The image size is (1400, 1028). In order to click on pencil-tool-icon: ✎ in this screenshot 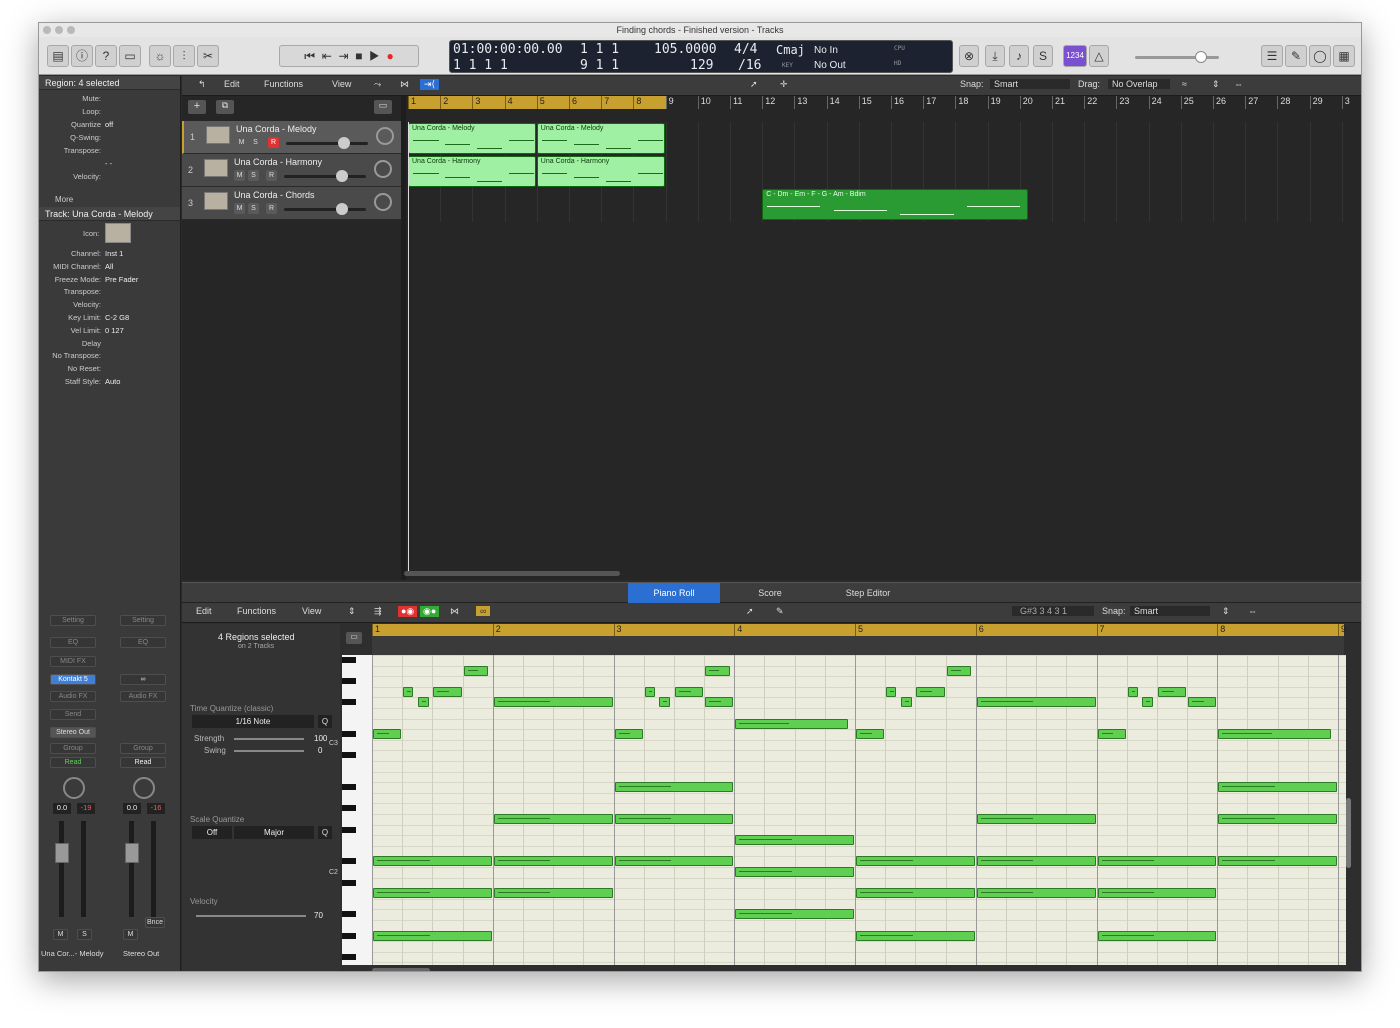, I will do `click(780, 611)`.